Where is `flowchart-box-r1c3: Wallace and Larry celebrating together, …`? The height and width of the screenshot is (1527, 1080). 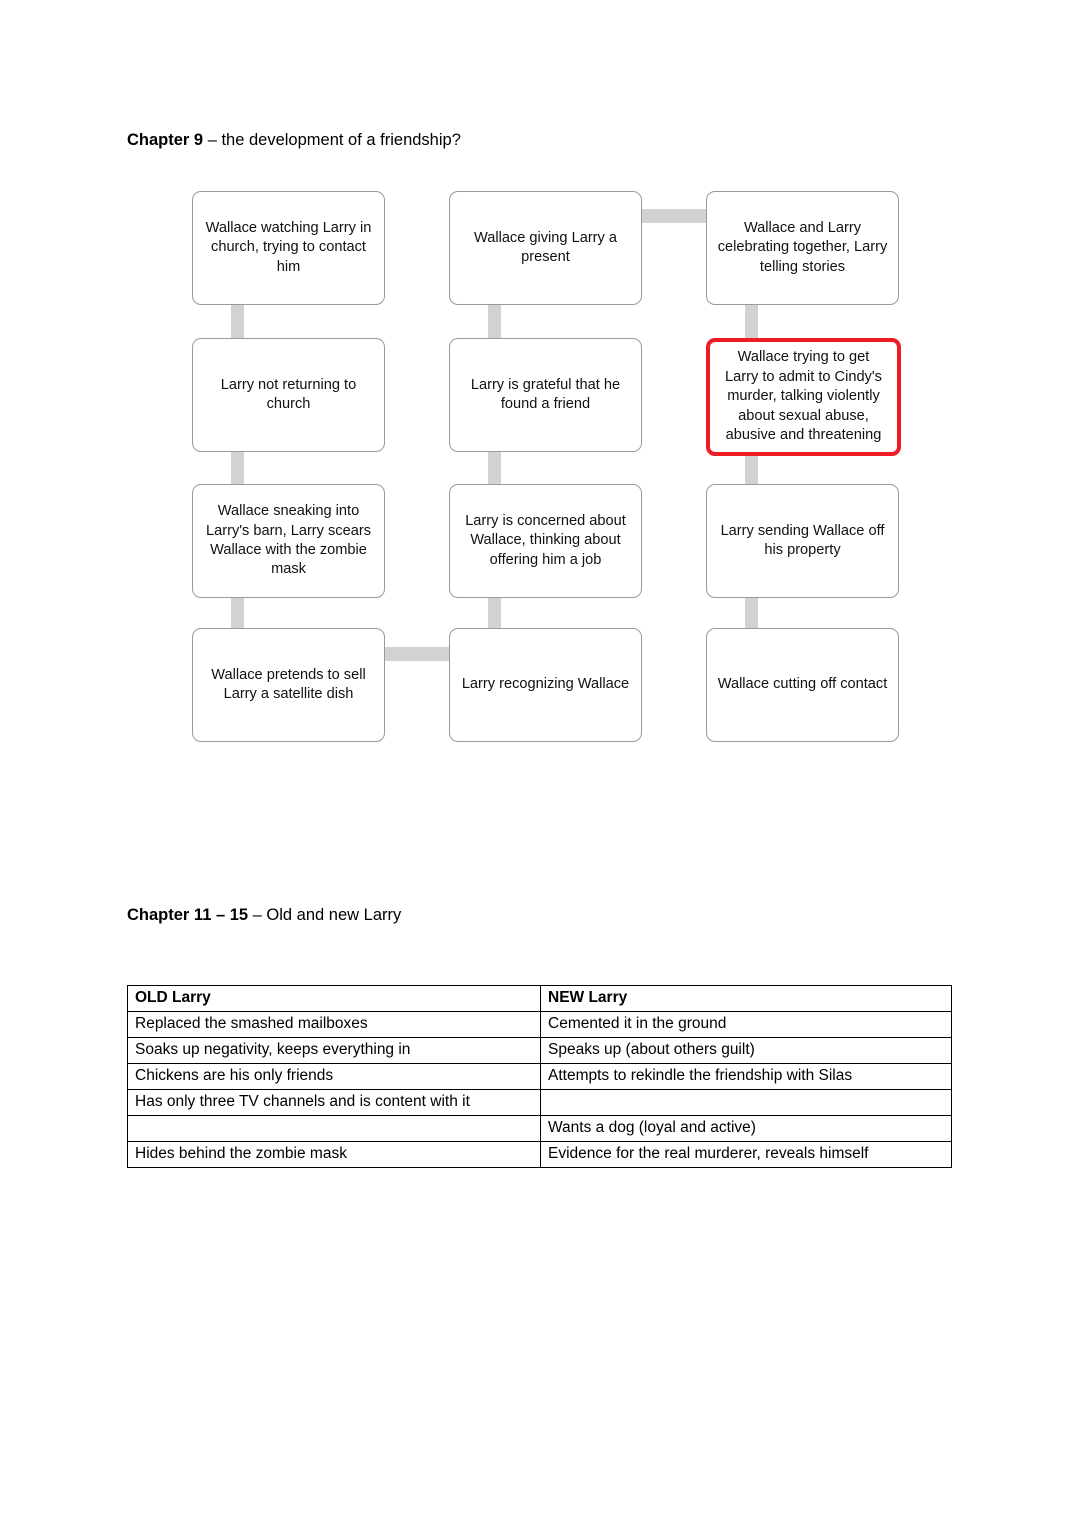
flowchart-box-r1c3: Wallace and Larry celebrating together, … is located at coordinates (802, 248).